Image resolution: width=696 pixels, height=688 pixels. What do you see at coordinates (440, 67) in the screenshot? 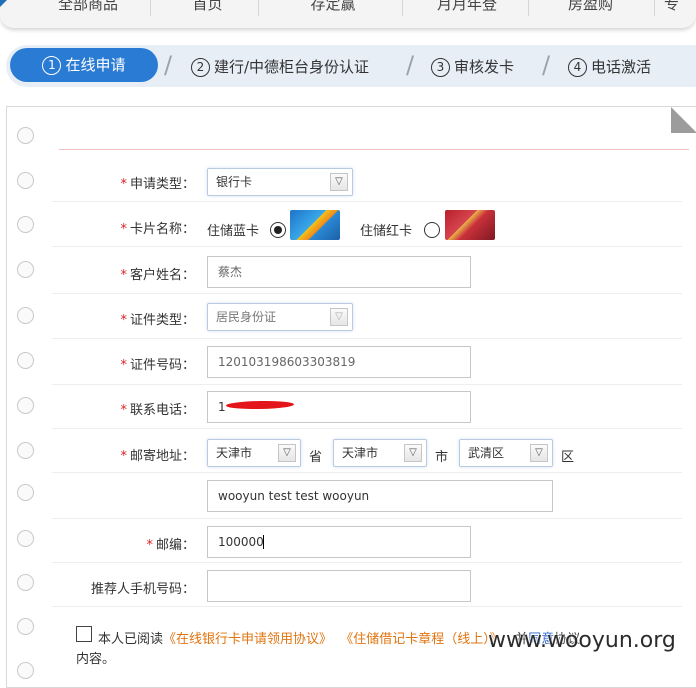
I see `step-number: 3` at bounding box center [440, 67].